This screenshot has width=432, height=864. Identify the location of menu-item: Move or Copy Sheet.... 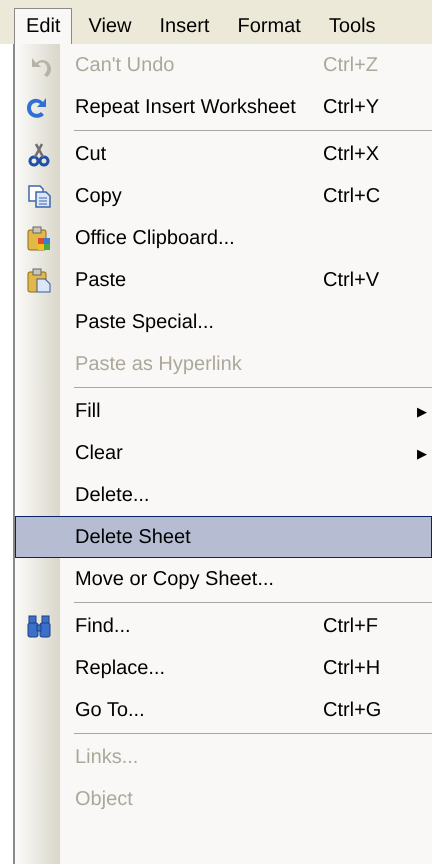
(223, 579).